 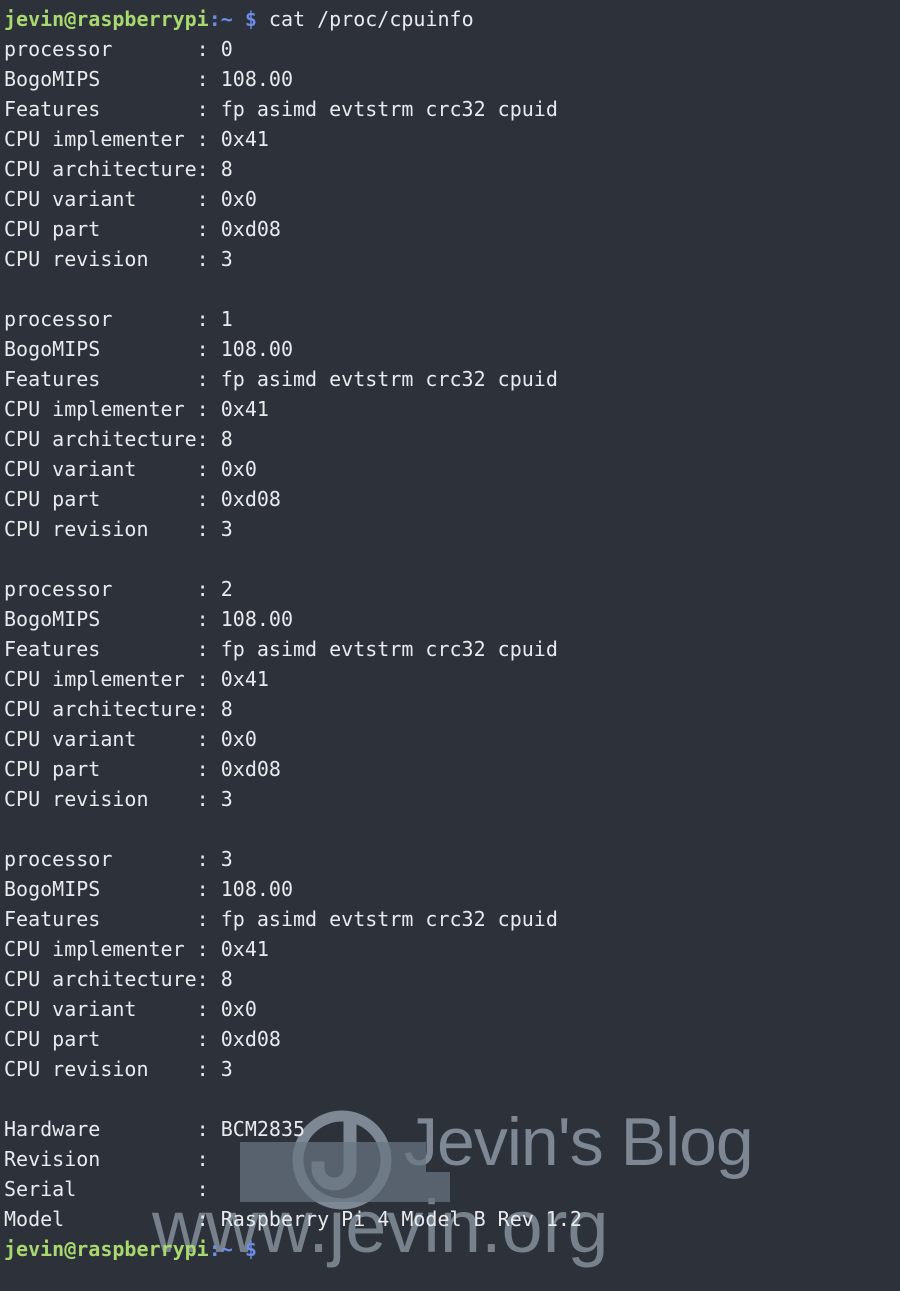 What do you see at coordinates (293, 1219) in the screenshot?
I see `cpuinfo-line: Model : Raspberry Pi 4 Model B Rev 1.2` at bounding box center [293, 1219].